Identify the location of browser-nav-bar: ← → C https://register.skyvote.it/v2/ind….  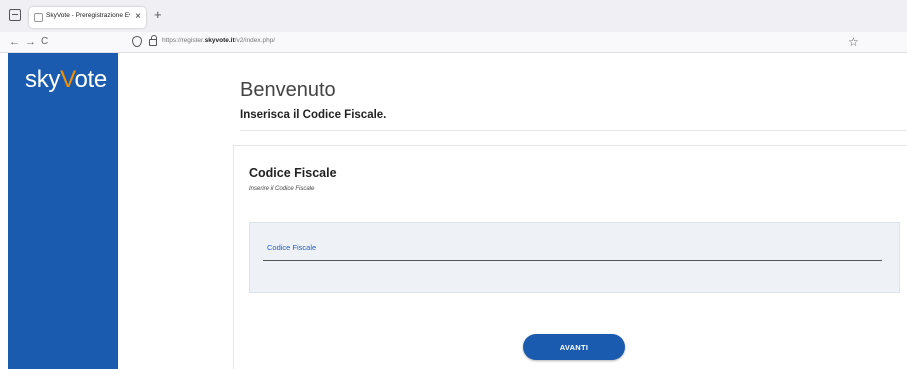
(453, 42).